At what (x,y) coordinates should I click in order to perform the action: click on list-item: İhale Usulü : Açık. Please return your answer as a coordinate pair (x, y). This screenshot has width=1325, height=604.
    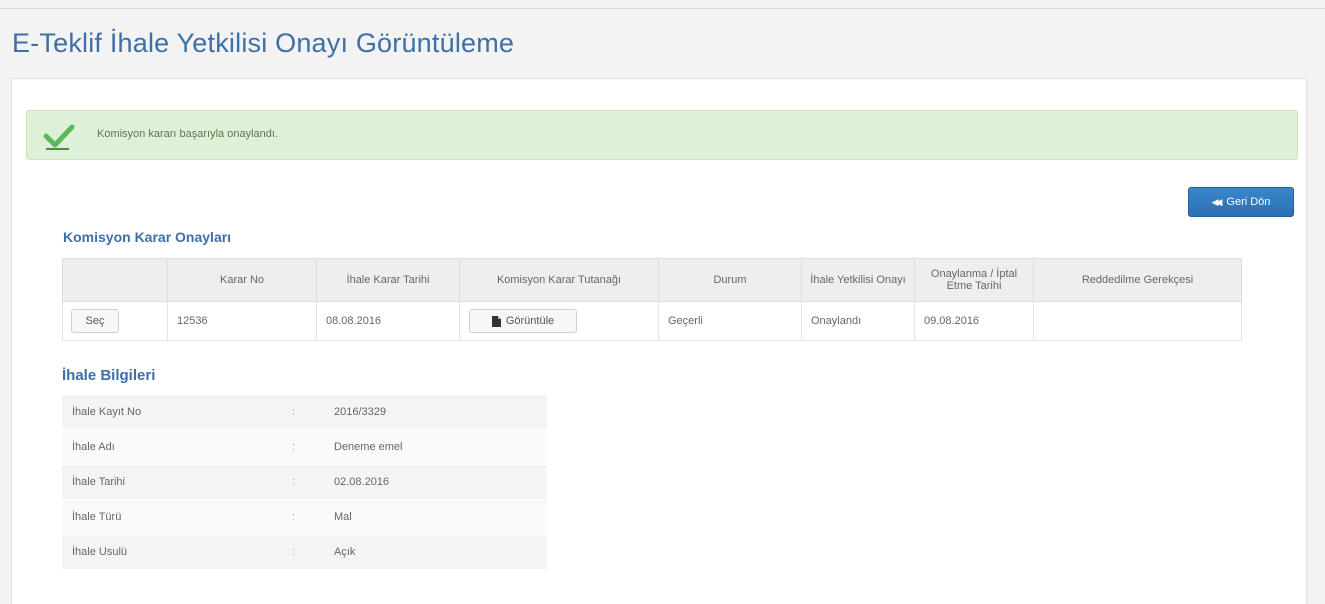
    Looking at the image, I should click on (304, 552).